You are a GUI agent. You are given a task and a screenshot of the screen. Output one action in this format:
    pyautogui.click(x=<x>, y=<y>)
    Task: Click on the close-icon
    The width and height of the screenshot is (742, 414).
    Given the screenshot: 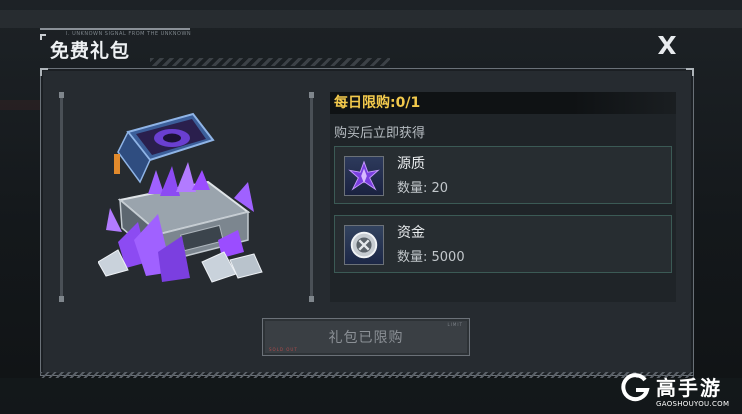 What is the action you would take?
    pyautogui.click(x=667, y=45)
    